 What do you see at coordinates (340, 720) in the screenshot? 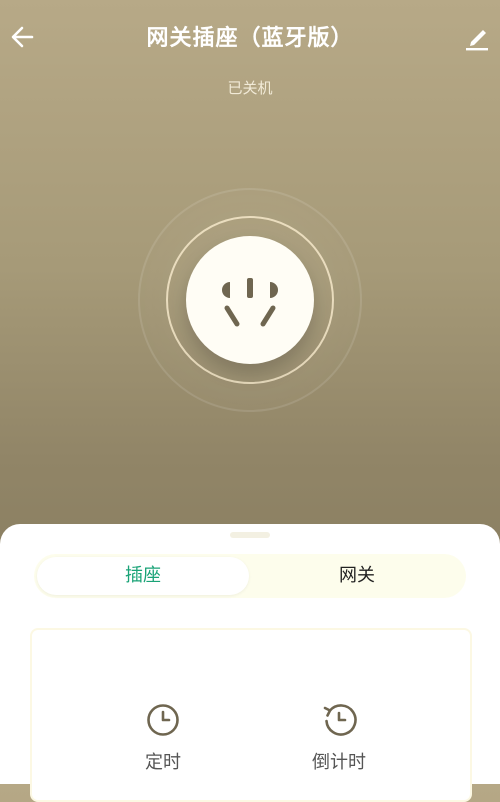
I see `countdown-icon` at bounding box center [340, 720].